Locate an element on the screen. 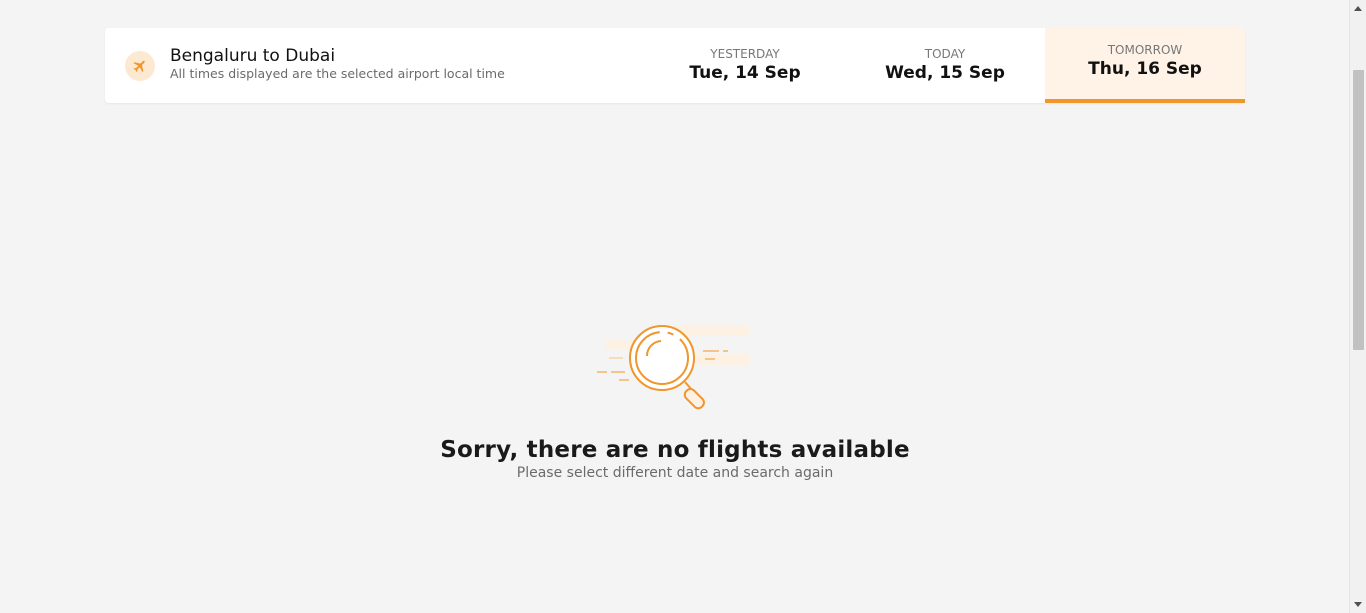 This screenshot has width=1366, height=613. scroll-down-icon is located at coordinates (1358, 605).